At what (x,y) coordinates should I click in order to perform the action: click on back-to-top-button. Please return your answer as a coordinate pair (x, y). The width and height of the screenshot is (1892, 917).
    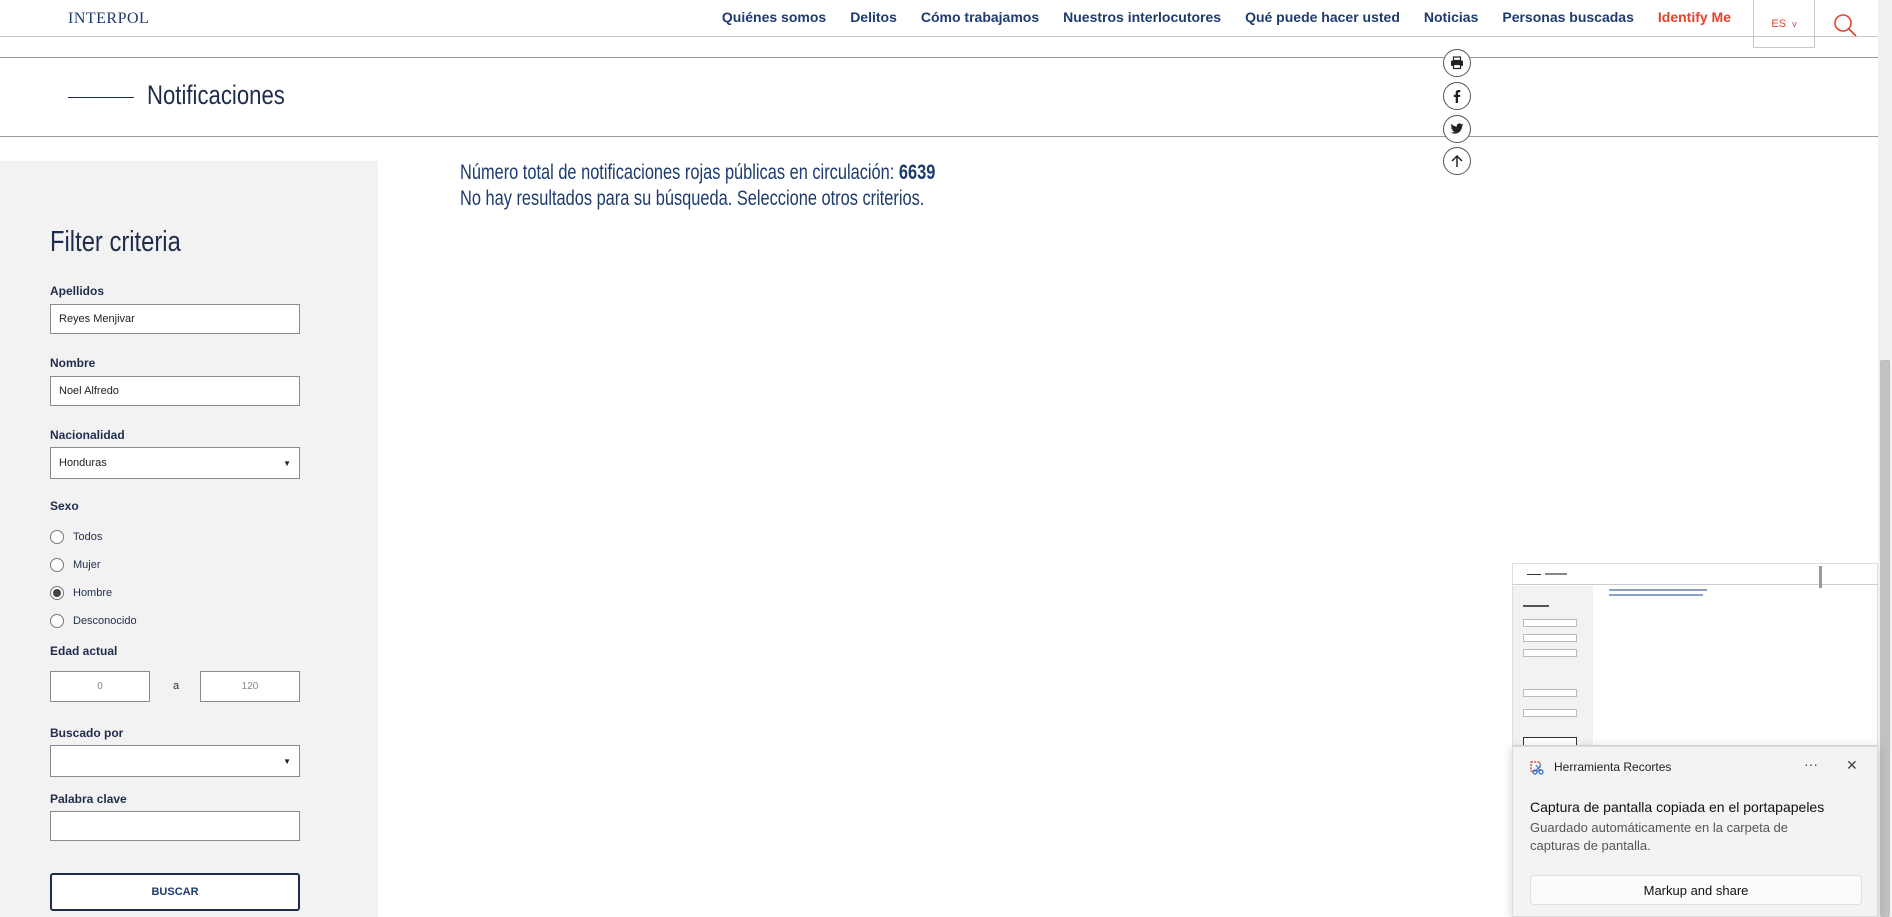
    Looking at the image, I should click on (1457, 161).